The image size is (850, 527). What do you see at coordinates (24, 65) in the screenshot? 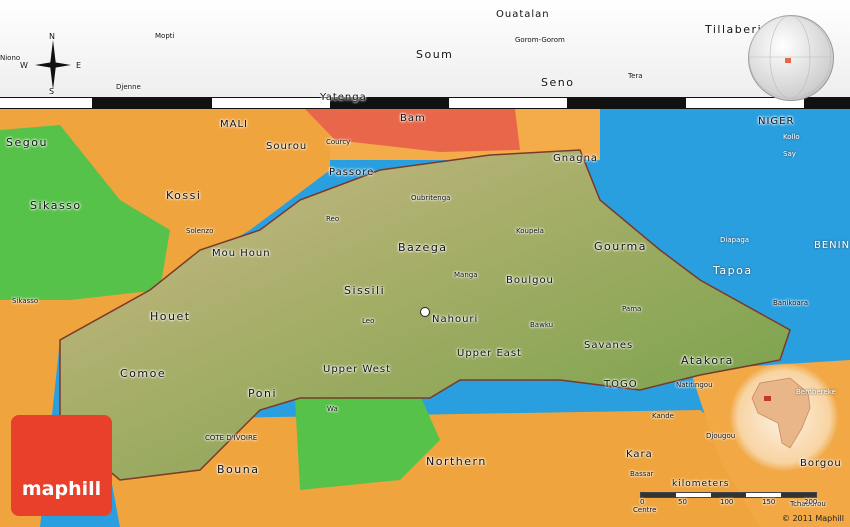
I see `compass-w: W` at bounding box center [24, 65].